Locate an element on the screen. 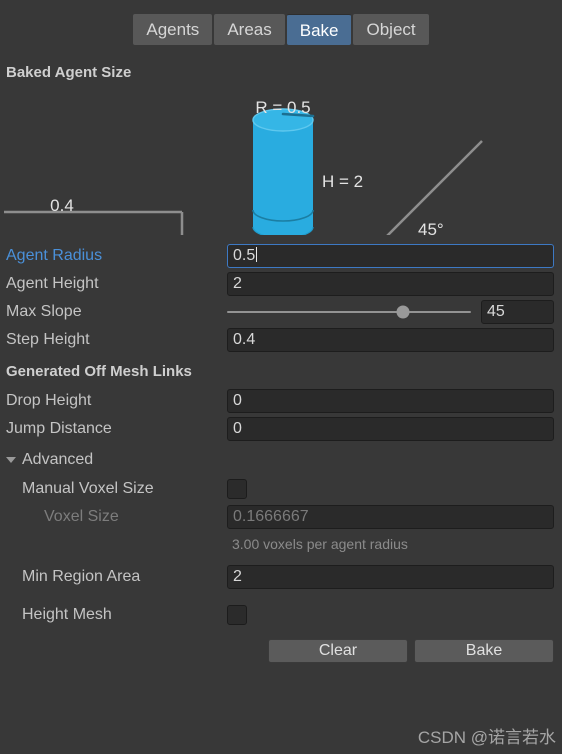 This screenshot has width=562, height=754. advanced-foldout: Advanced is located at coordinates (281, 460).